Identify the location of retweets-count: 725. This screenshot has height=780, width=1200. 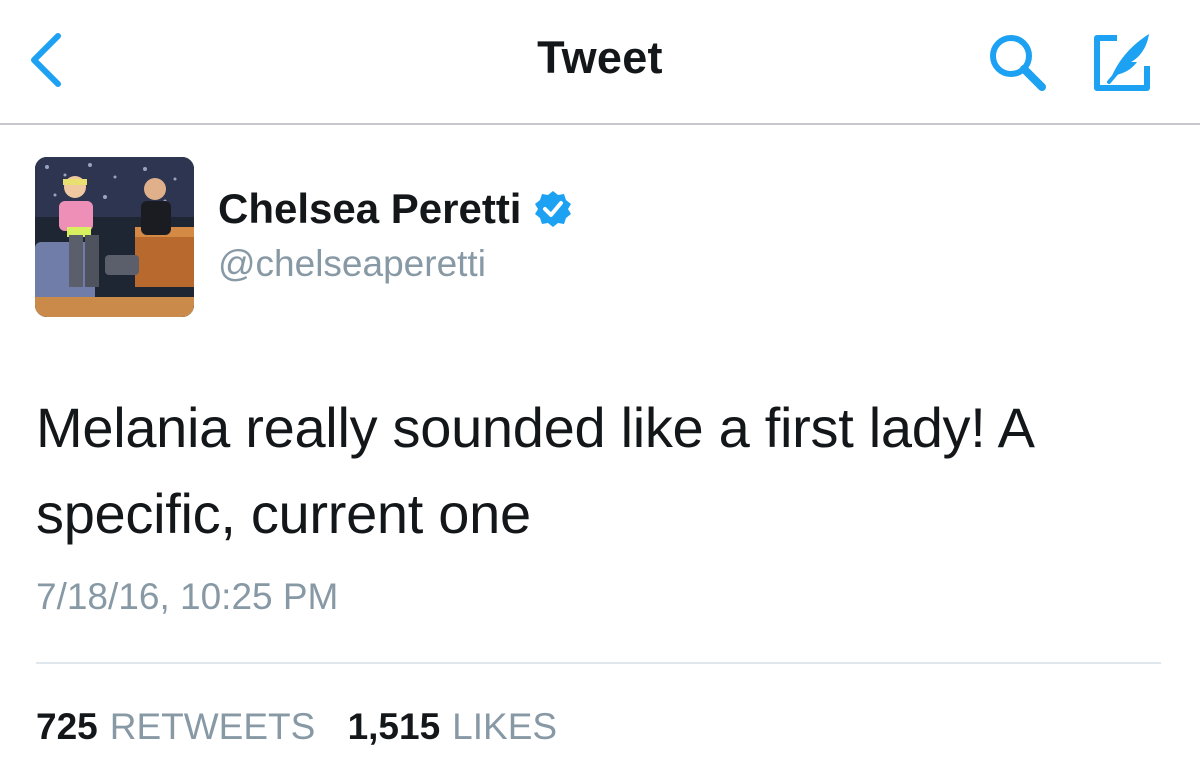
(67, 726).